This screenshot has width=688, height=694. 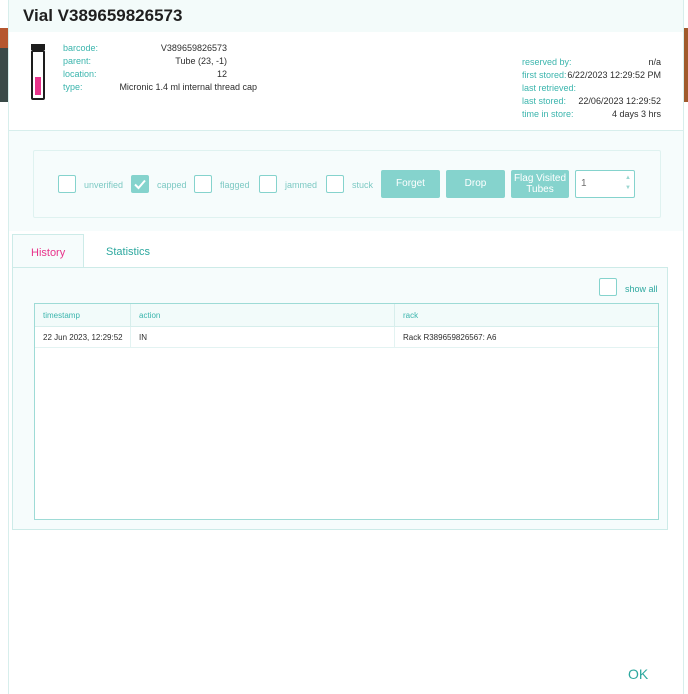 What do you see at coordinates (83, 337) in the screenshot?
I see `cell-timestamp: 22 Jun 2023, 12:29:52` at bounding box center [83, 337].